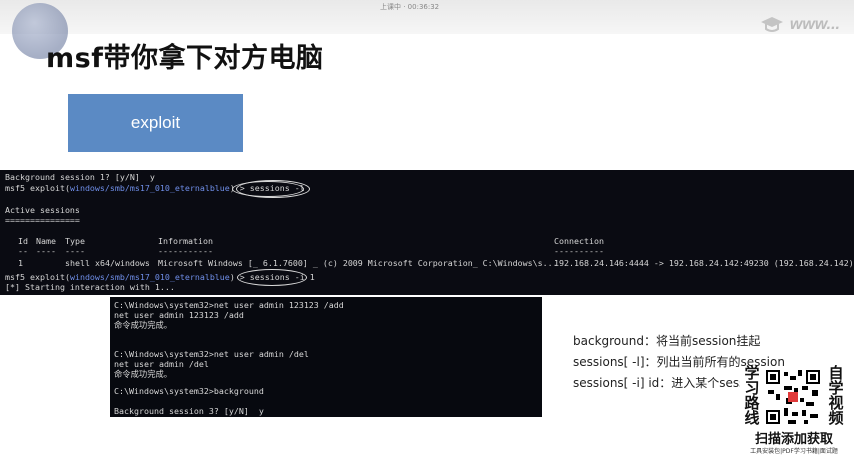 This screenshot has width=854, height=458. What do you see at coordinates (189, 391) in the screenshot?
I see `cmd-line: C:\Windows\system32>background` at bounding box center [189, 391].